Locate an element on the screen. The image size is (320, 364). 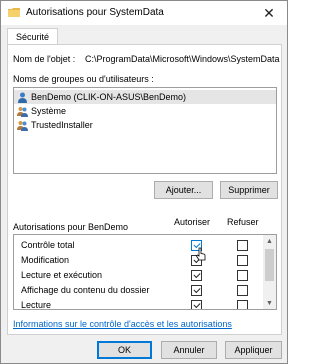
user-name: Système is located at coordinates (49, 111).